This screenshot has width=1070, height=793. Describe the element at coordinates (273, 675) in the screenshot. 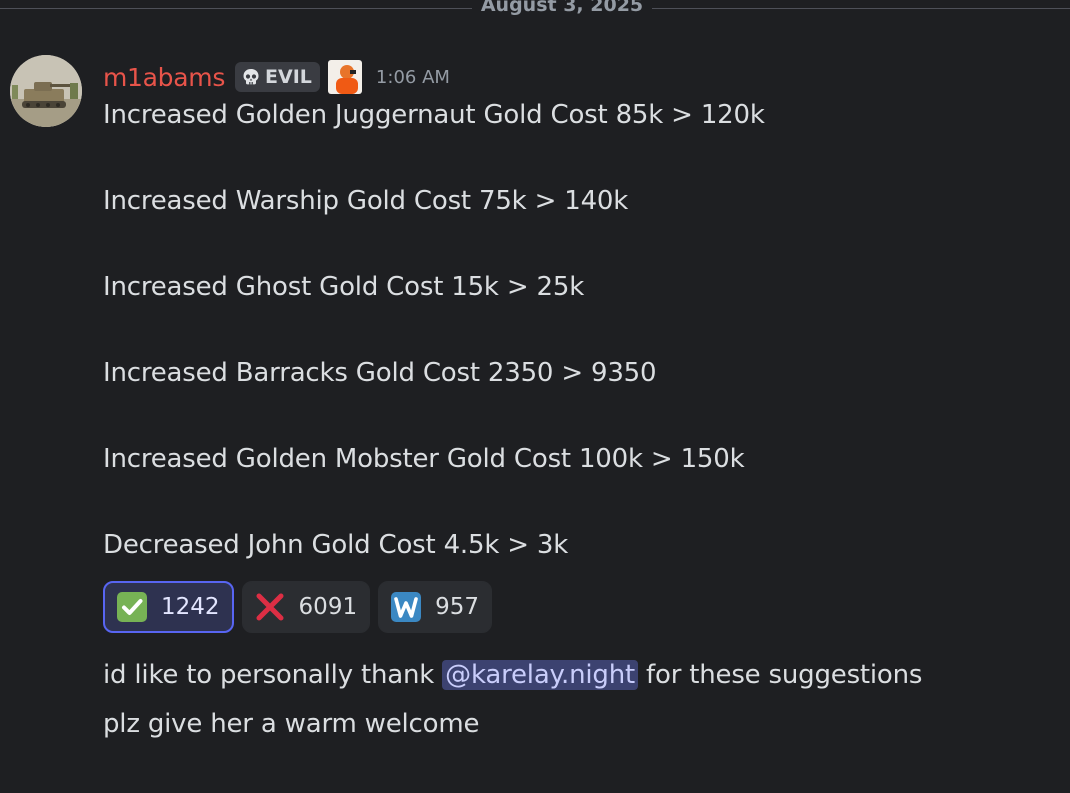

I see `followup-text-prefix: id like to personally thank` at that location.